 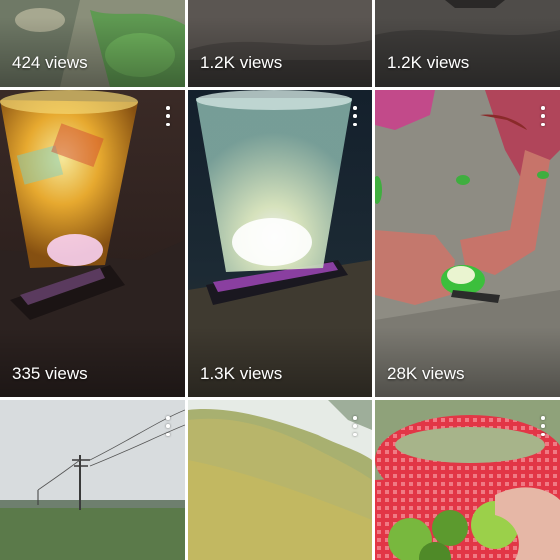 I want to click on view-count: 1.3K views, so click(x=241, y=373).